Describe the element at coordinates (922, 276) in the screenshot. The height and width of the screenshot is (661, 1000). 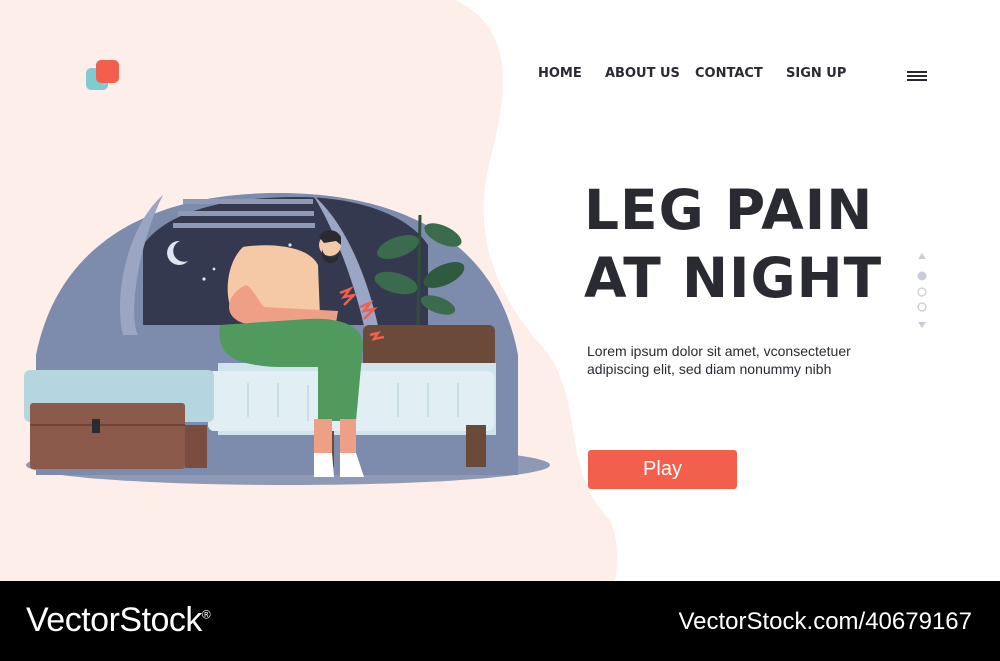
I see `pager-dot-active` at that location.